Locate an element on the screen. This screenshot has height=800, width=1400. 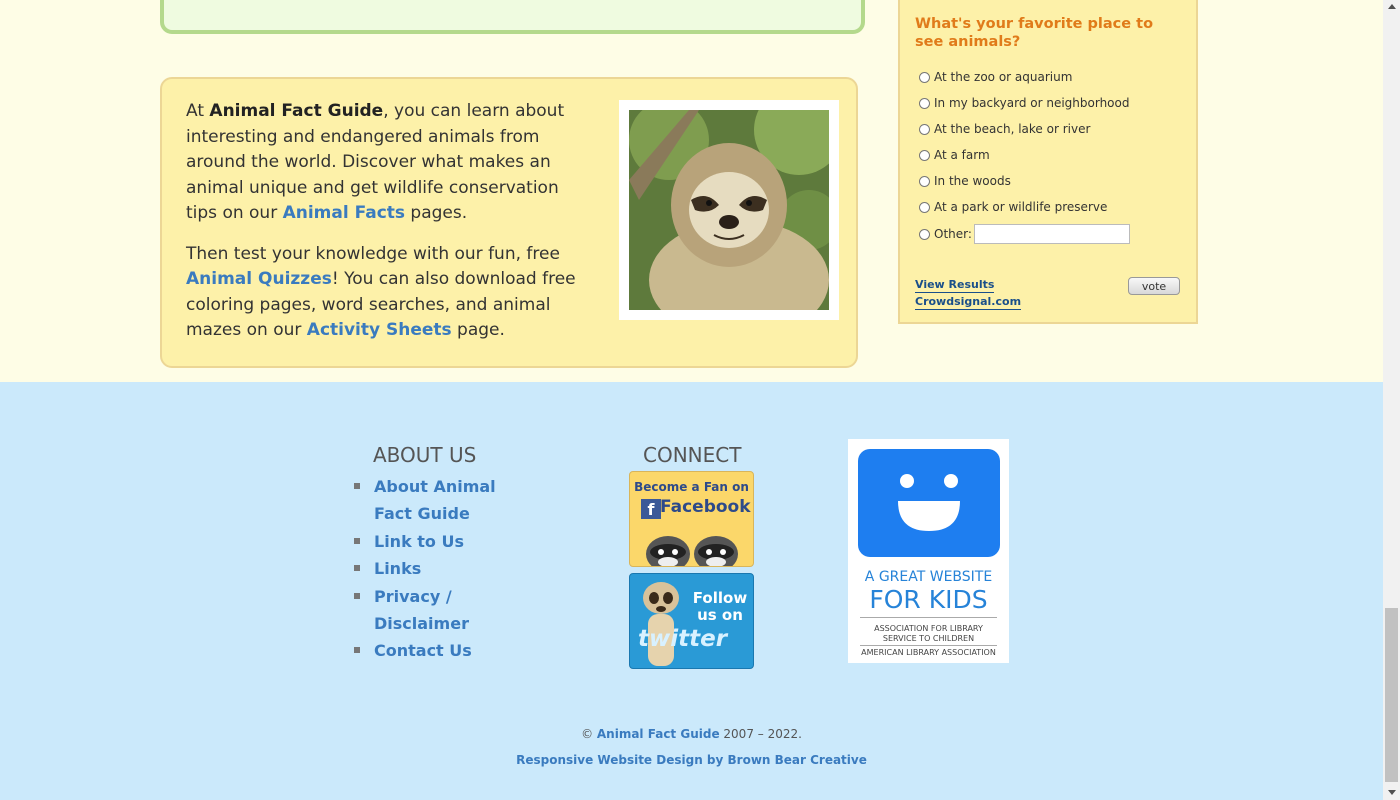
award-line4: AMERICAN LIBRARY ASSOCIATION is located at coordinates (928, 652).